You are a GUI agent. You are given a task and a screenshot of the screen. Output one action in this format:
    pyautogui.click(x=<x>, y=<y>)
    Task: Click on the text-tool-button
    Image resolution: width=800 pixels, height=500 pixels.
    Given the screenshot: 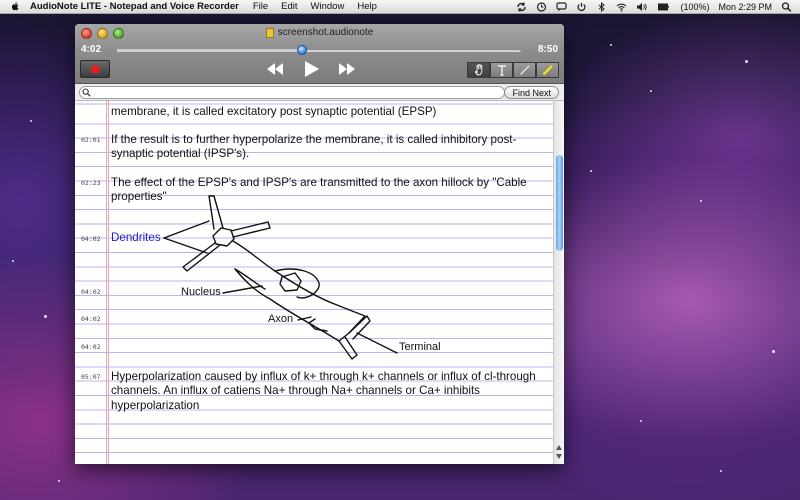 What is the action you would take?
    pyautogui.click(x=501, y=70)
    